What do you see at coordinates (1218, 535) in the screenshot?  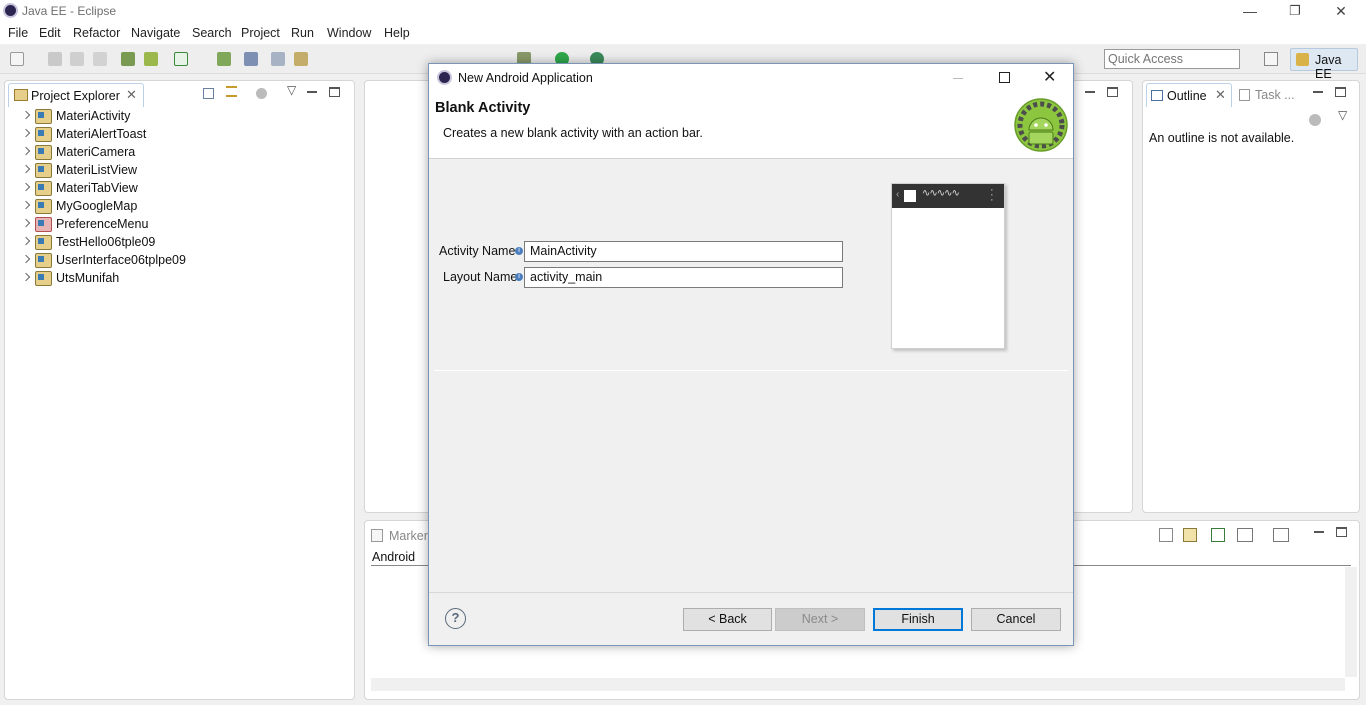 I see `pin-icon` at bounding box center [1218, 535].